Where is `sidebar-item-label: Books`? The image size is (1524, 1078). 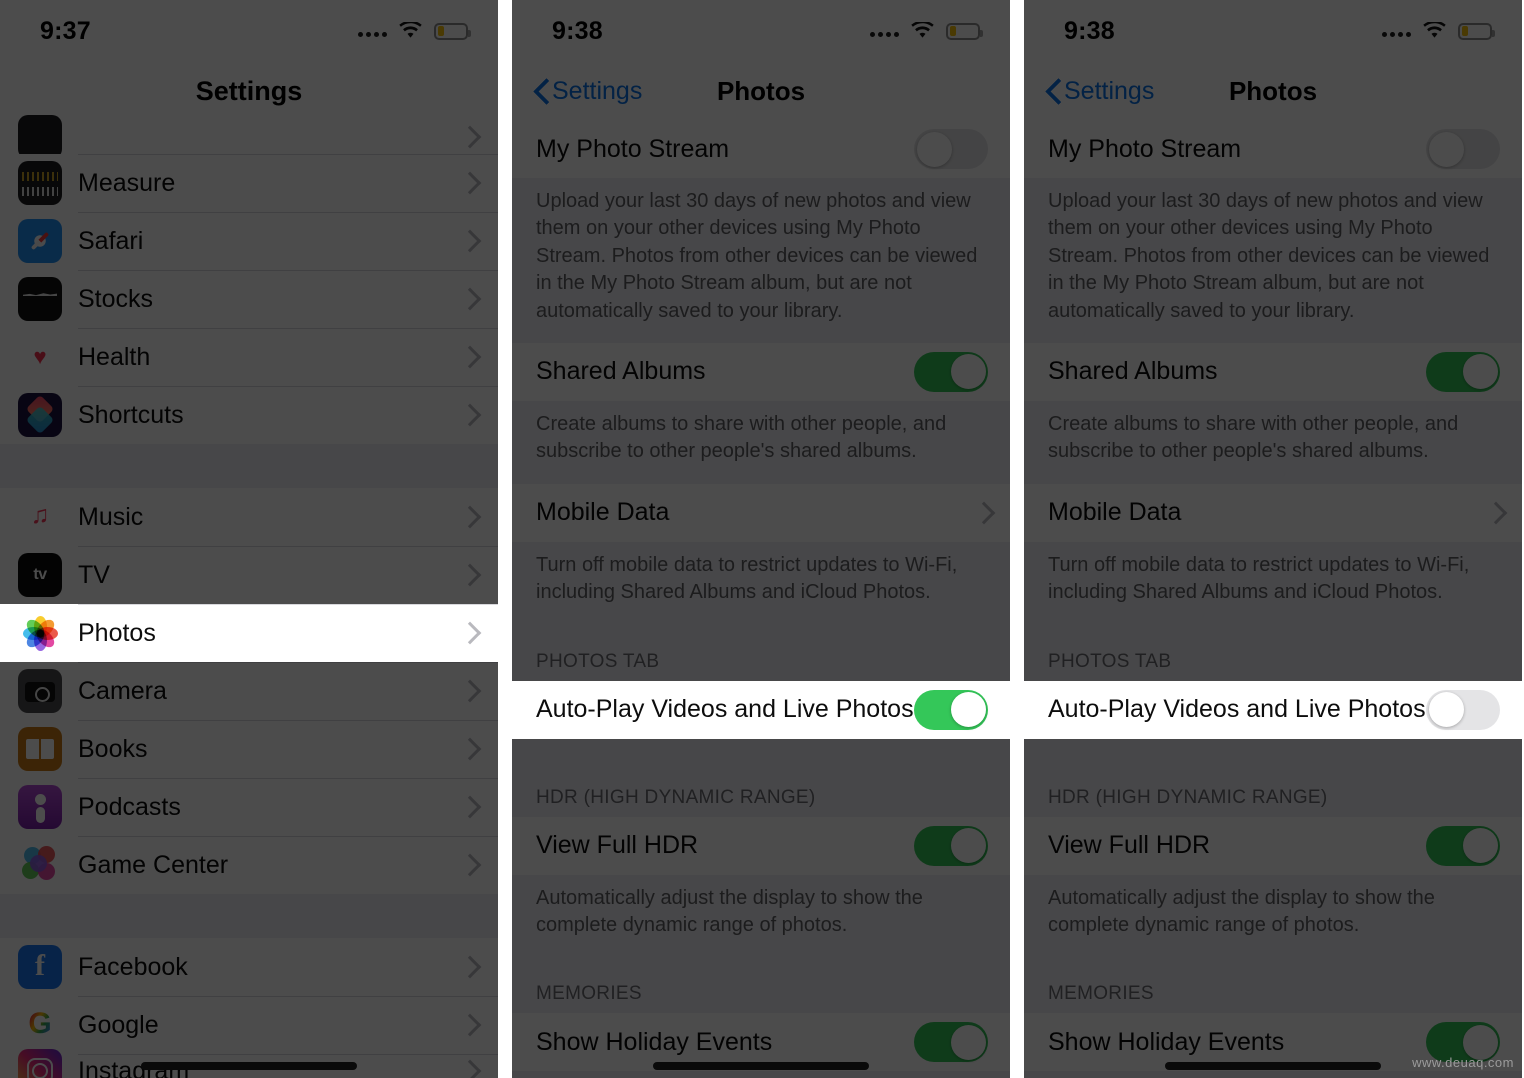
sidebar-item-label: Books is located at coordinates (113, 748).